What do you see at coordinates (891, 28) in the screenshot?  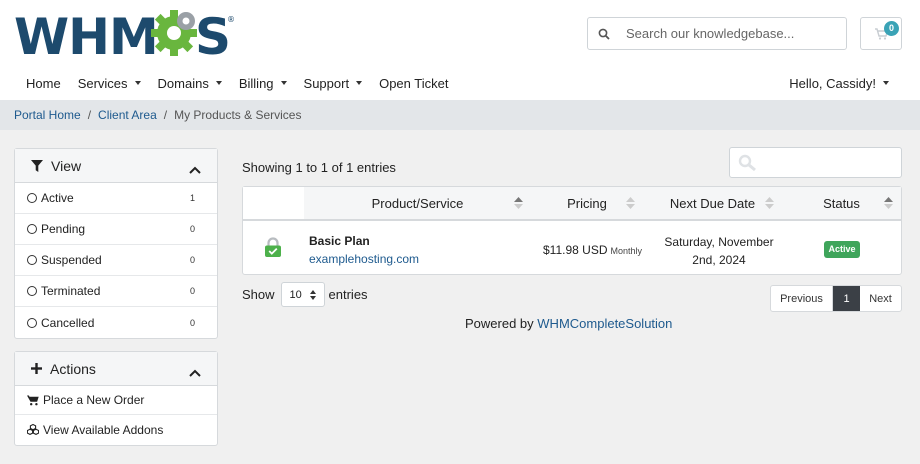 I see `cart-count-badge: 0` at bounding box center [891, 28].